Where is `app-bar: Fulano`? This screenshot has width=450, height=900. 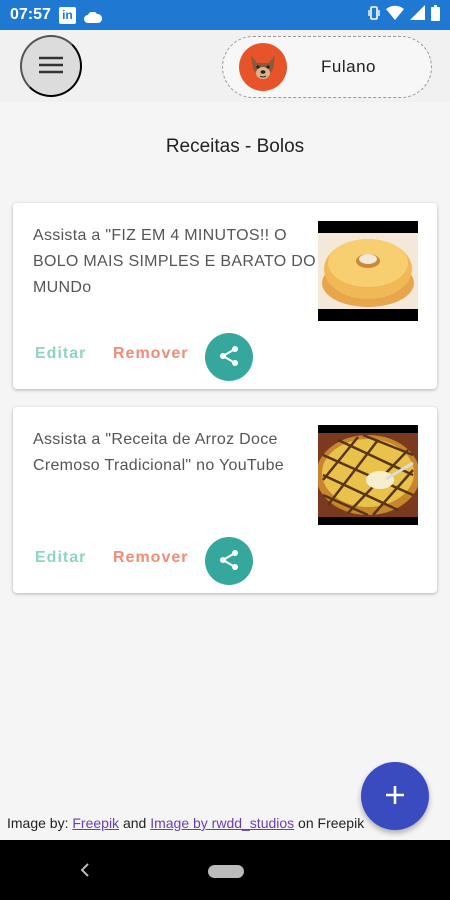 app-bar: Fulano is located at coordinates (225, 66).